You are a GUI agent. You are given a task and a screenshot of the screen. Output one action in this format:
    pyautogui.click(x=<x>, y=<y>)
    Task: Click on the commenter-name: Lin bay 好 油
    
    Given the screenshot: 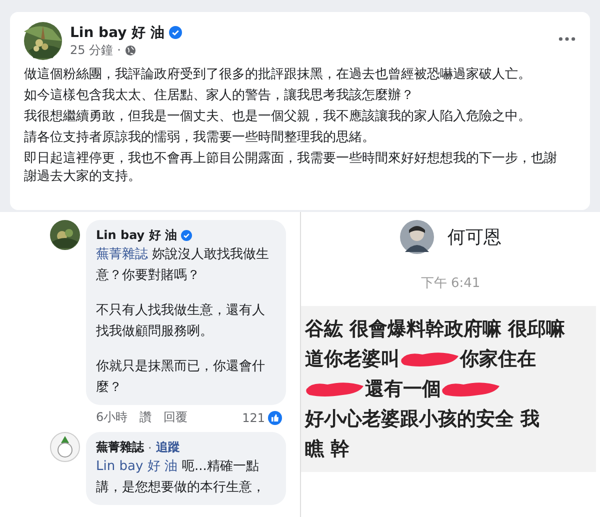 What is the action you would take?
    pyautogui.click(x=136, y=235)
    